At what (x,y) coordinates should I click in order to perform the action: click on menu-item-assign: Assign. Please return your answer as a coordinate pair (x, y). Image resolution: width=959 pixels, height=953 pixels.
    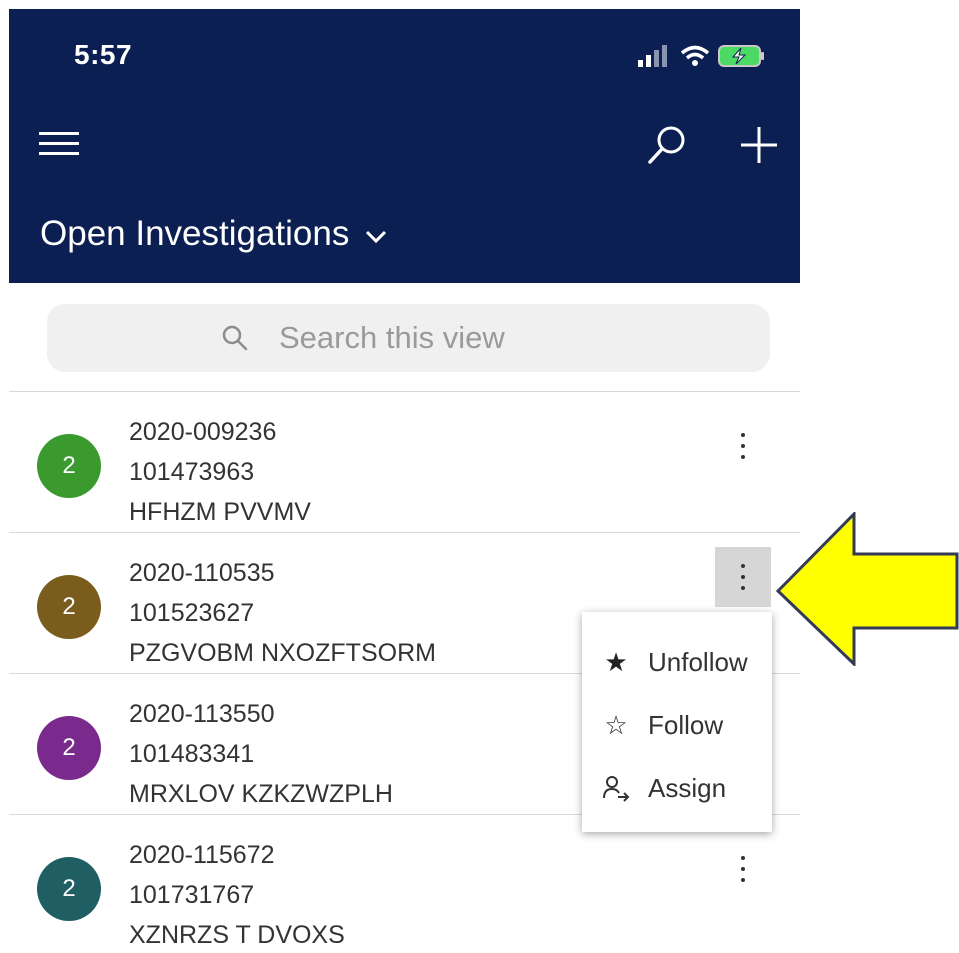
    Looking at the image, I should click on (677, 788).